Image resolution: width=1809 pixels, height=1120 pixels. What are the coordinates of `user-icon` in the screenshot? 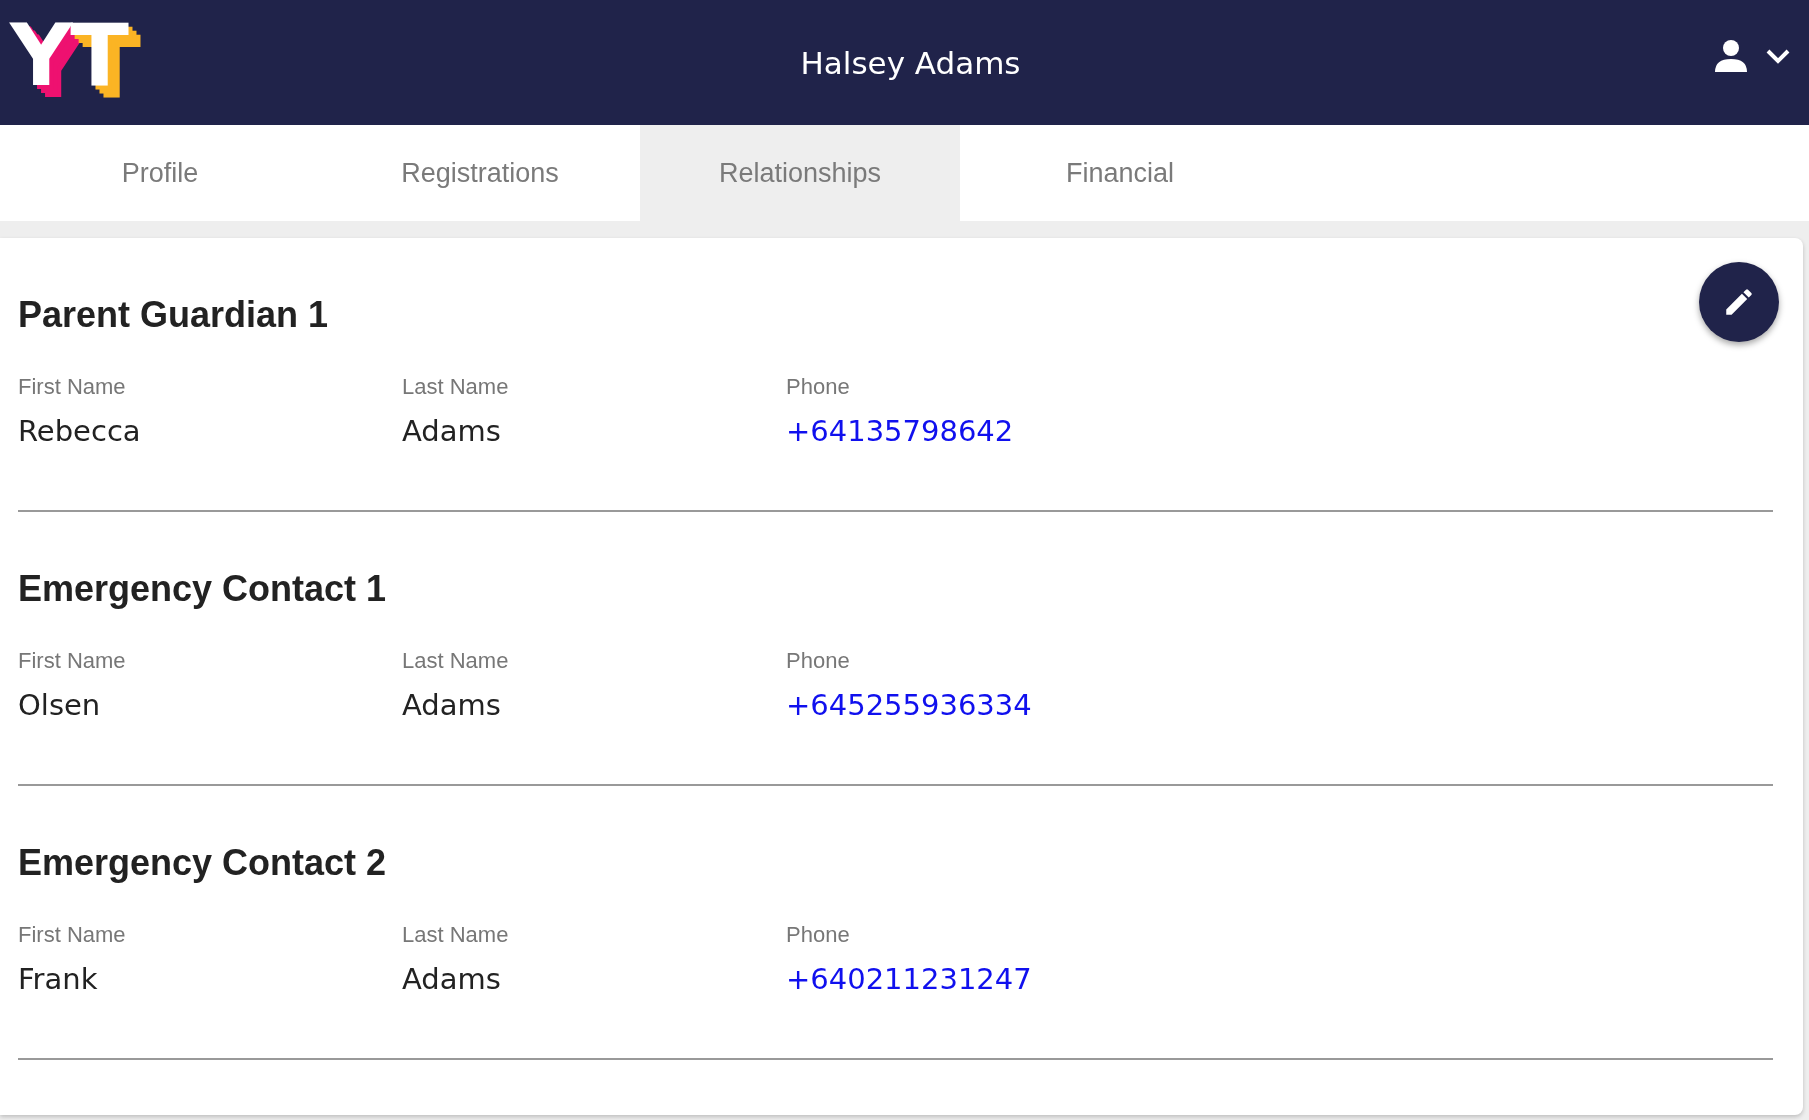 It's located at (1731, 55).